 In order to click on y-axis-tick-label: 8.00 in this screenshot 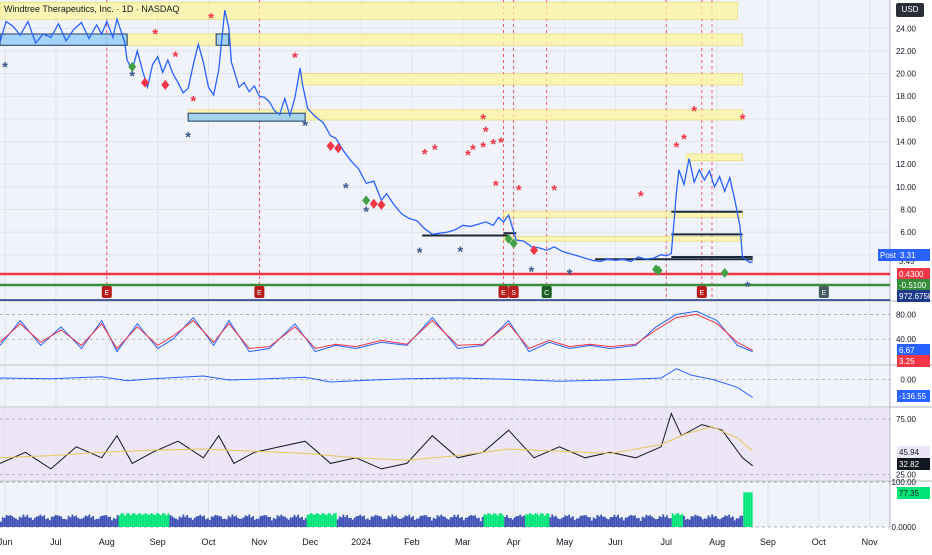, I will do `click(908, 209)`.